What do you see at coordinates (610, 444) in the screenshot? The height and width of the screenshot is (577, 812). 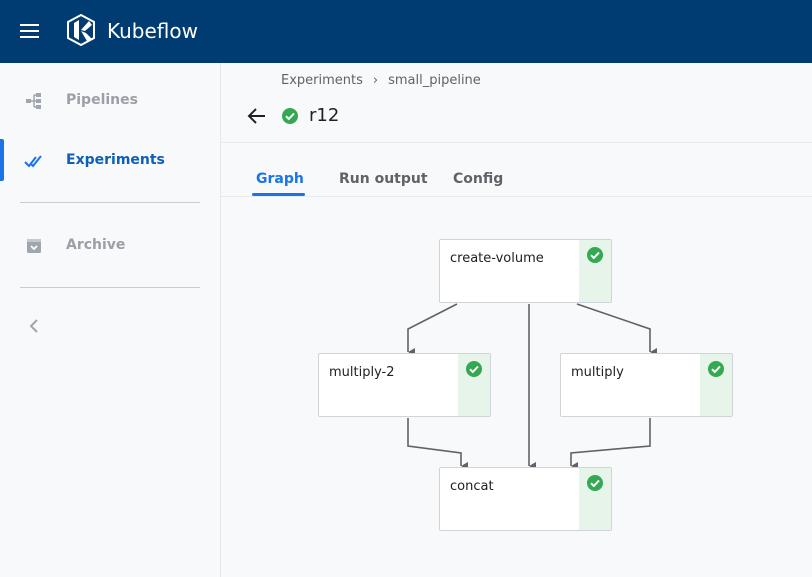 I see `edge-multiply-concat` at bounding box center [610, 444].